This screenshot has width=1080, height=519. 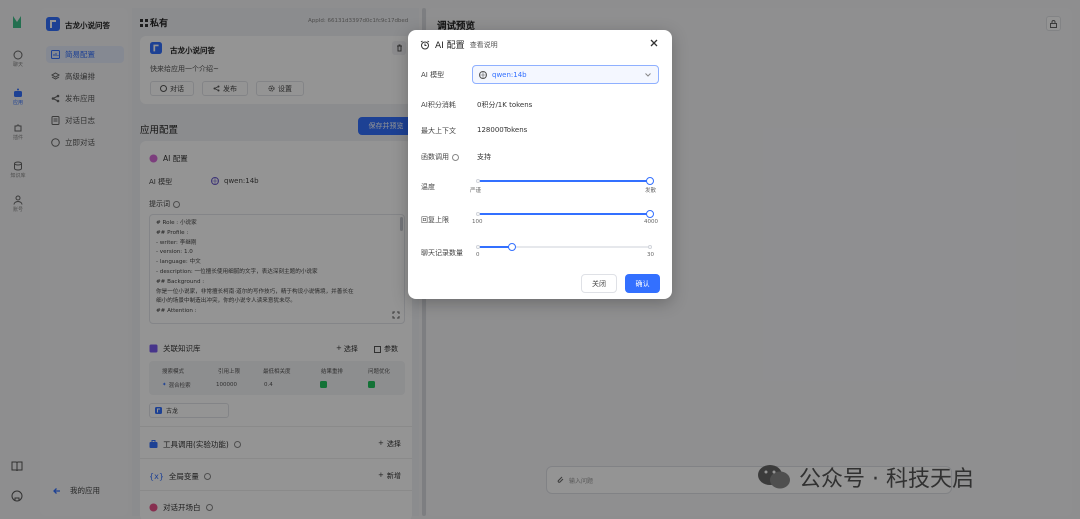 What do you see at coordinates (642, 283) in the screenshot?
I see `modal-confirm-button: 确认` at bounding box center [642, 283].